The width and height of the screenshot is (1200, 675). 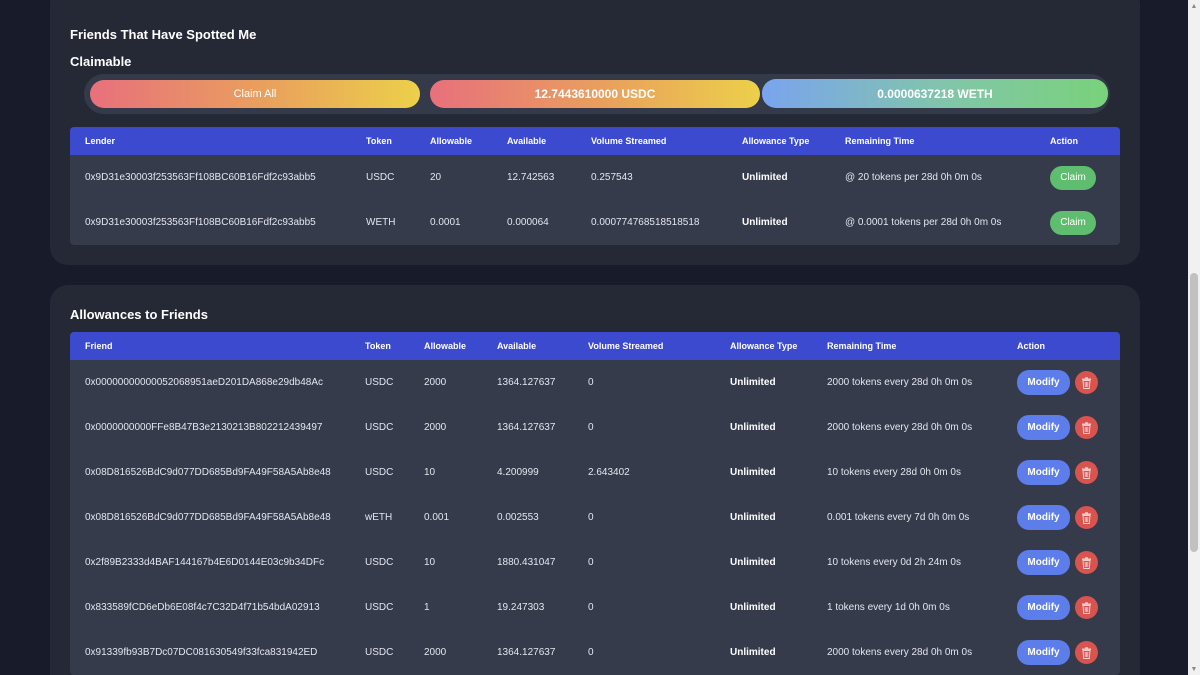 What do you see at coordinates (1194, 412) in the screenshot?
I see `scroll-thumb` at bounding box center [1194, 412].